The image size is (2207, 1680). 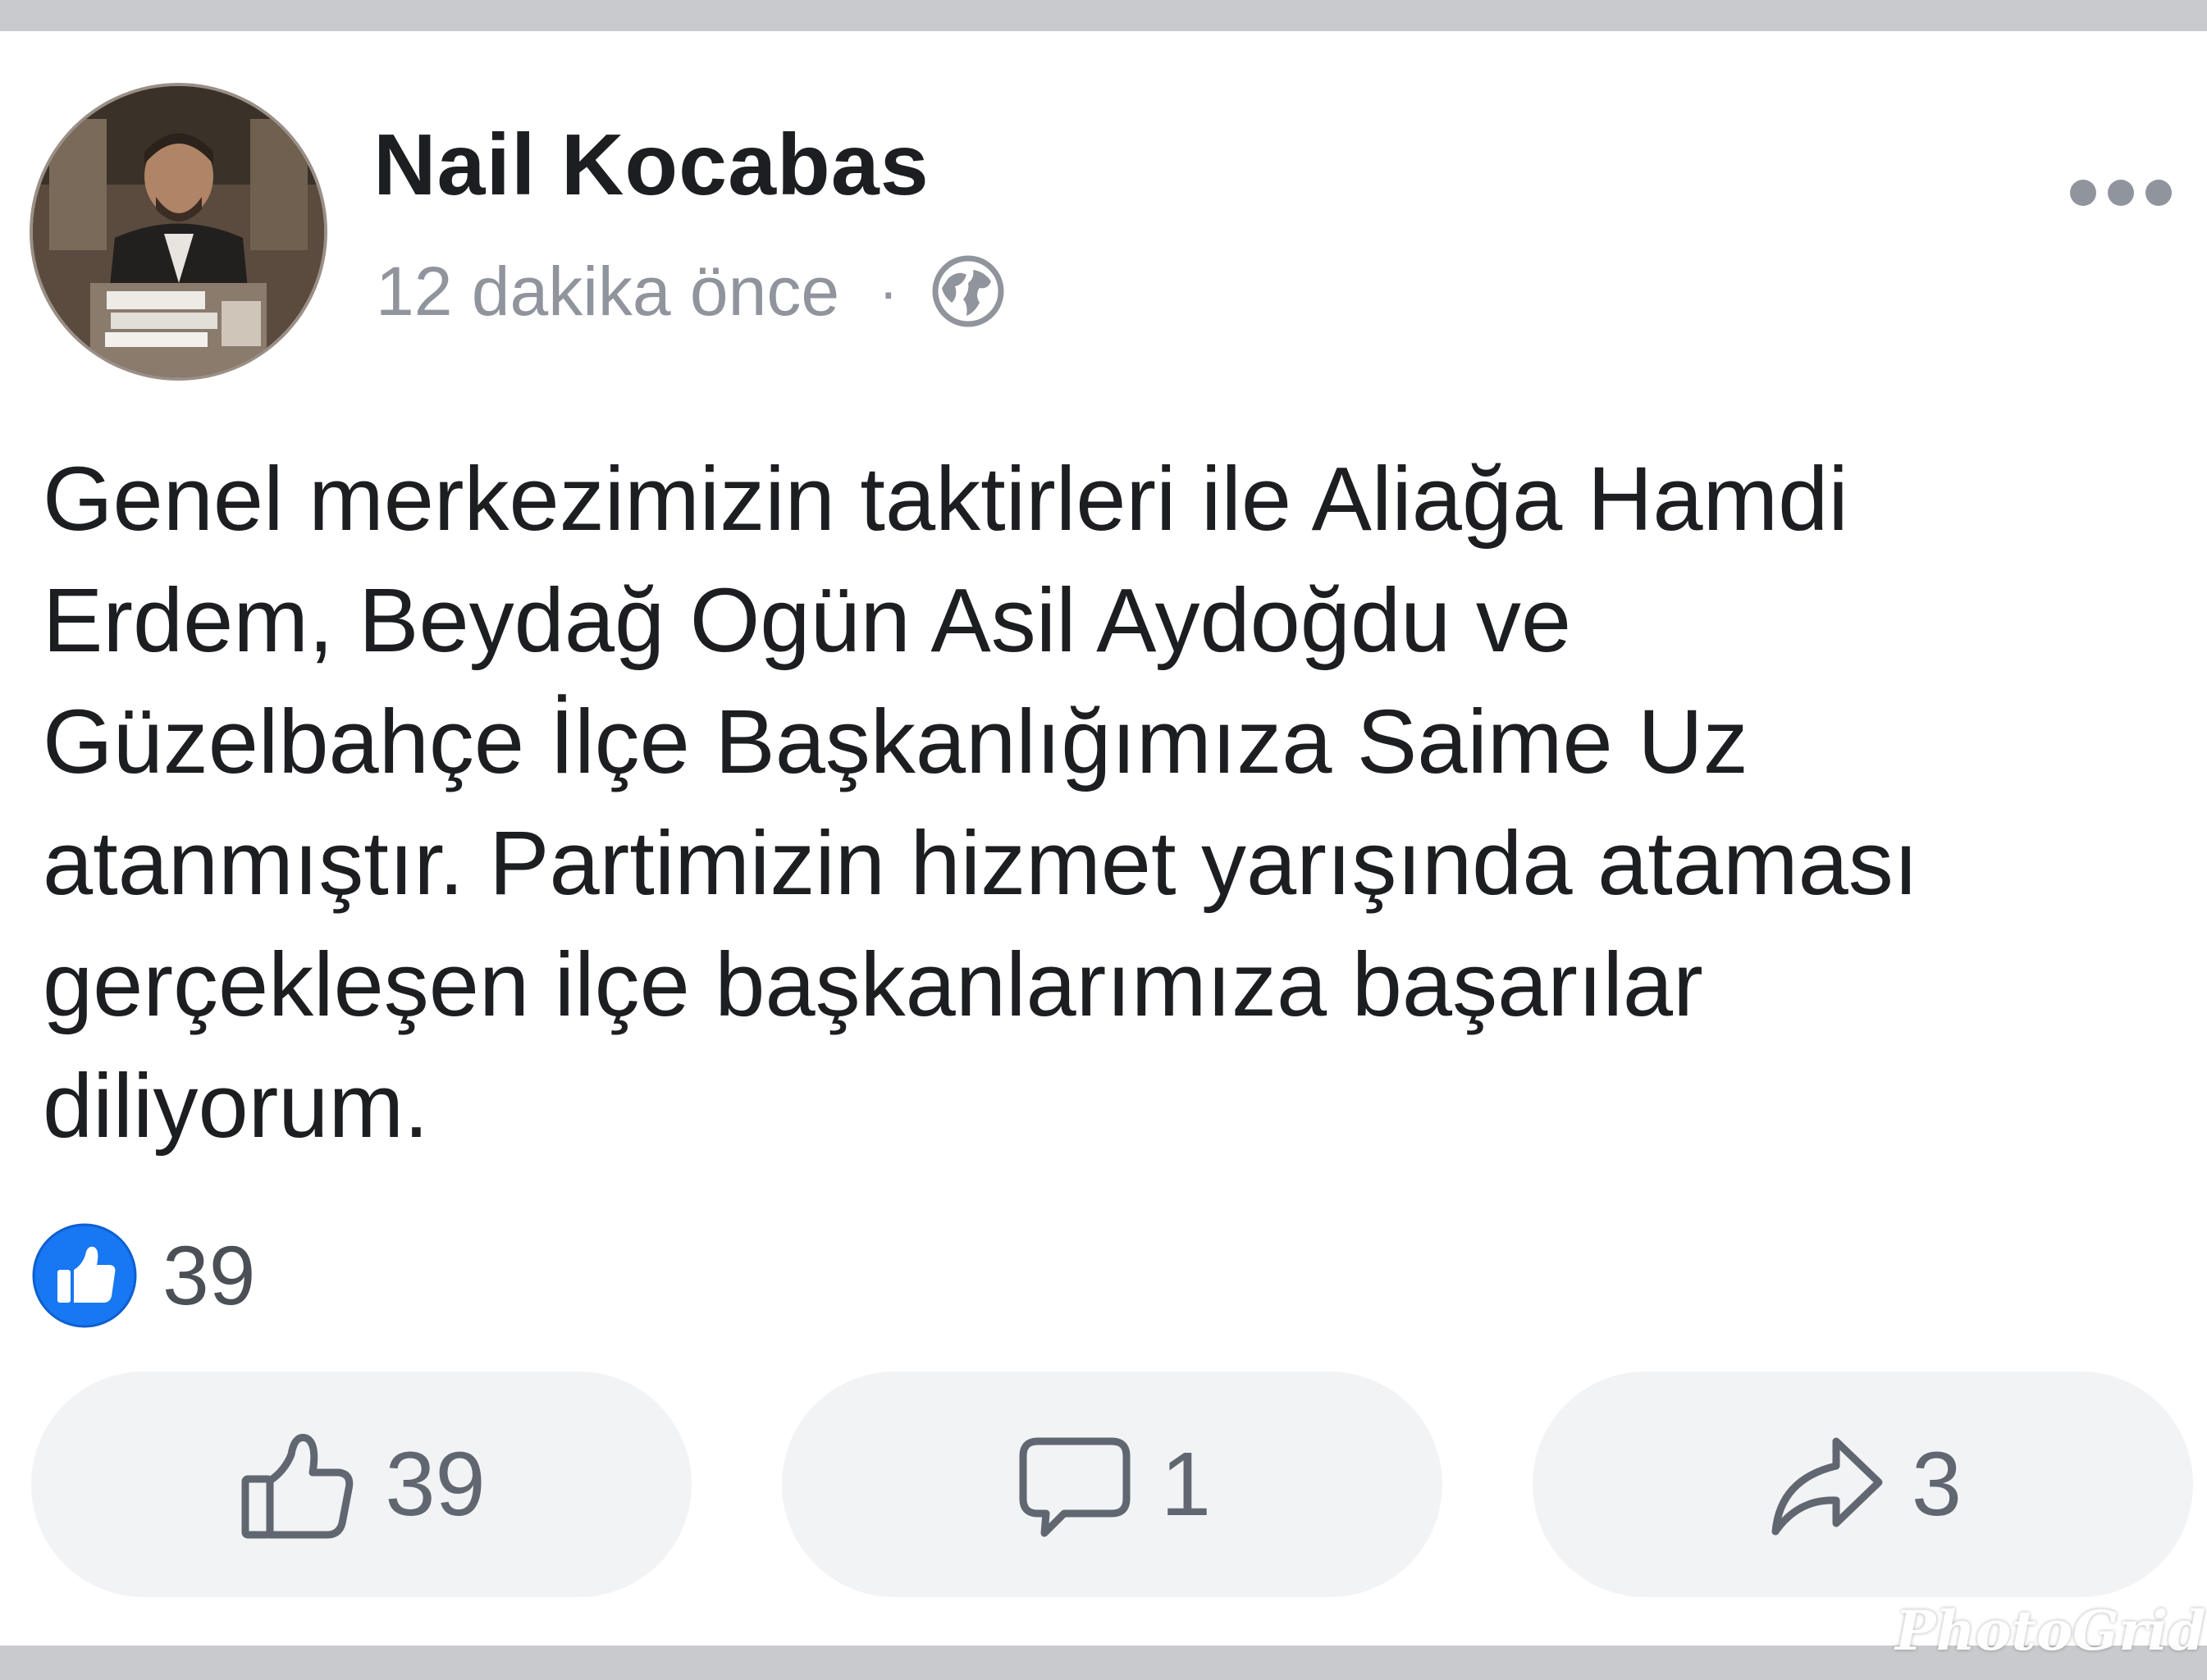 I want to click on share-icon, so click(x=1827, y=1486).